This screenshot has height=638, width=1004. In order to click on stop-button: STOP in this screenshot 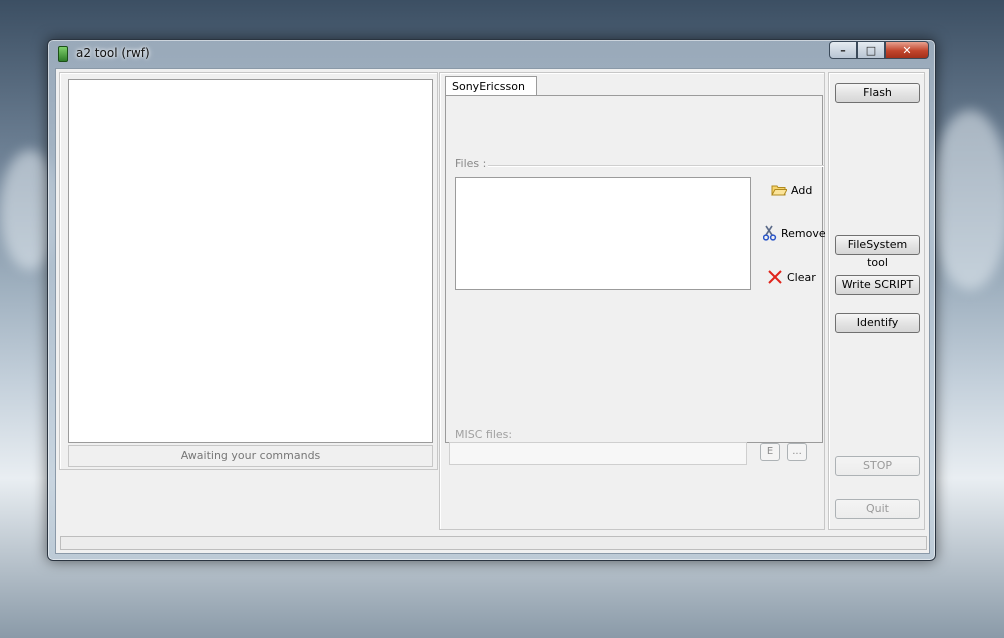, I will do `click(877, 466)`.